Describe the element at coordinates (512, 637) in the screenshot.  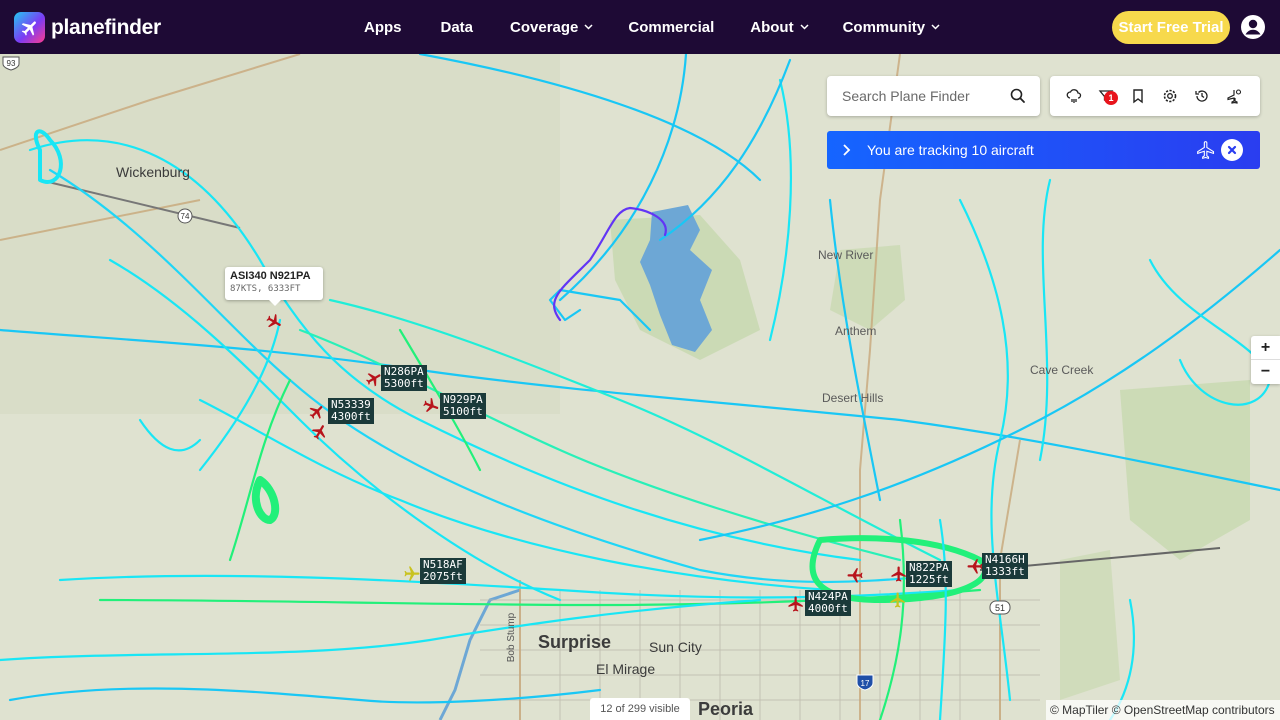
I see `road-label-bob-stump: Bob Stump` at that location.